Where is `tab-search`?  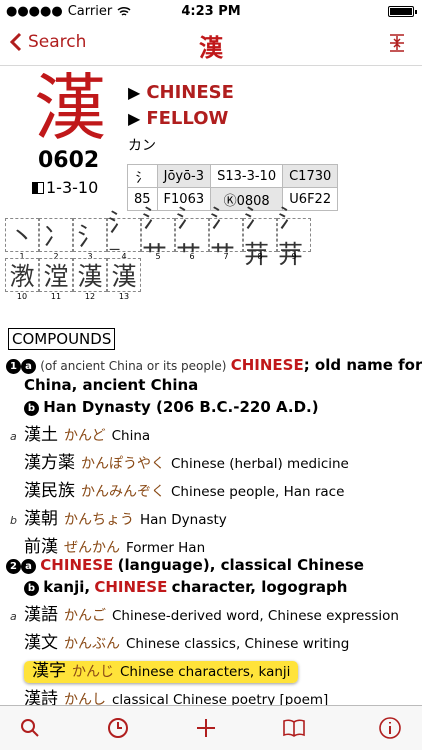 tab-search is located at coordinates (30, 728).